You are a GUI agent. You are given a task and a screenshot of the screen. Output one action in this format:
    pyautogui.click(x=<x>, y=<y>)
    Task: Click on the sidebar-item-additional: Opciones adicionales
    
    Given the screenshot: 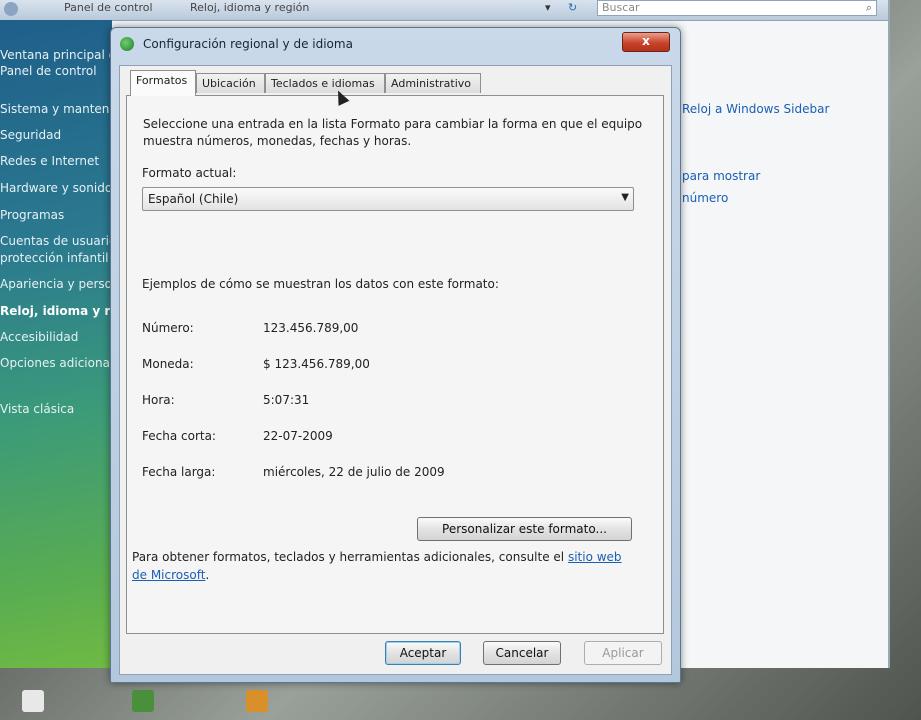 What is the action you would take?
    pyautogui.click(x=63, y=363)
    